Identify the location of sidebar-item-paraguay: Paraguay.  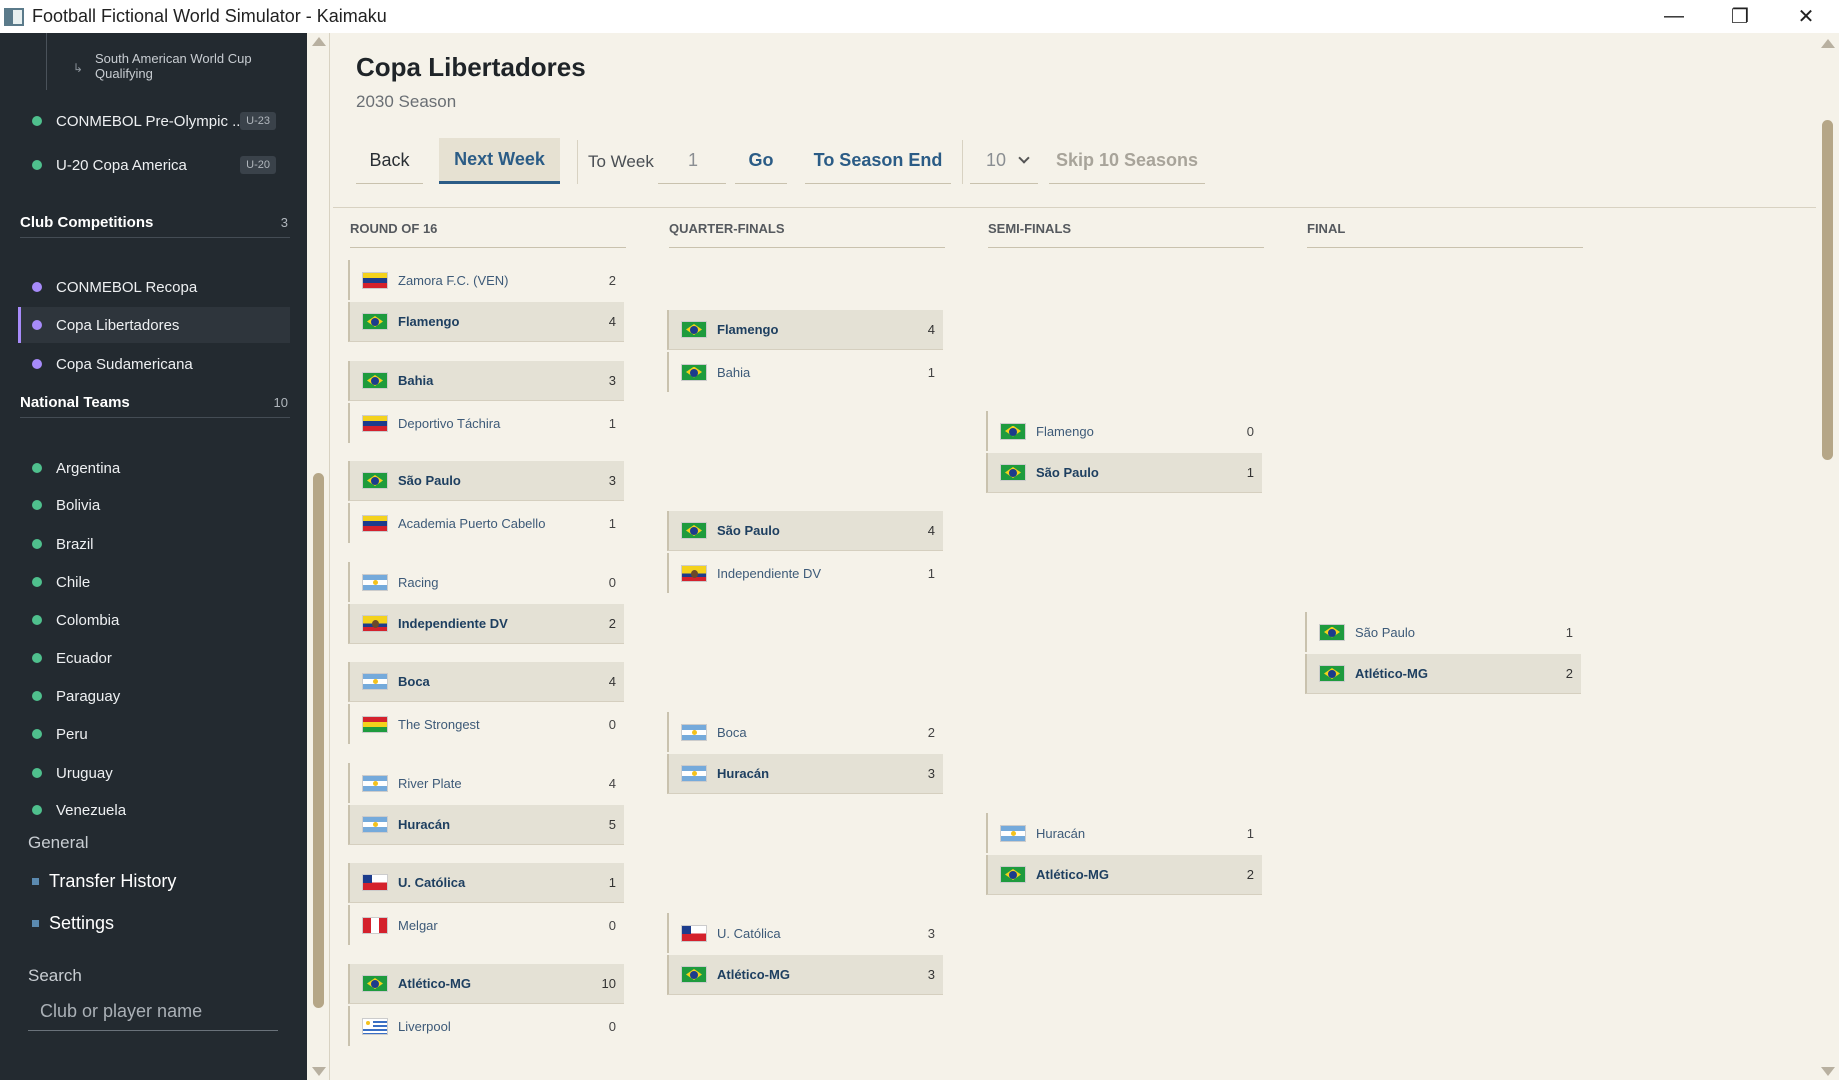
(154, 696).